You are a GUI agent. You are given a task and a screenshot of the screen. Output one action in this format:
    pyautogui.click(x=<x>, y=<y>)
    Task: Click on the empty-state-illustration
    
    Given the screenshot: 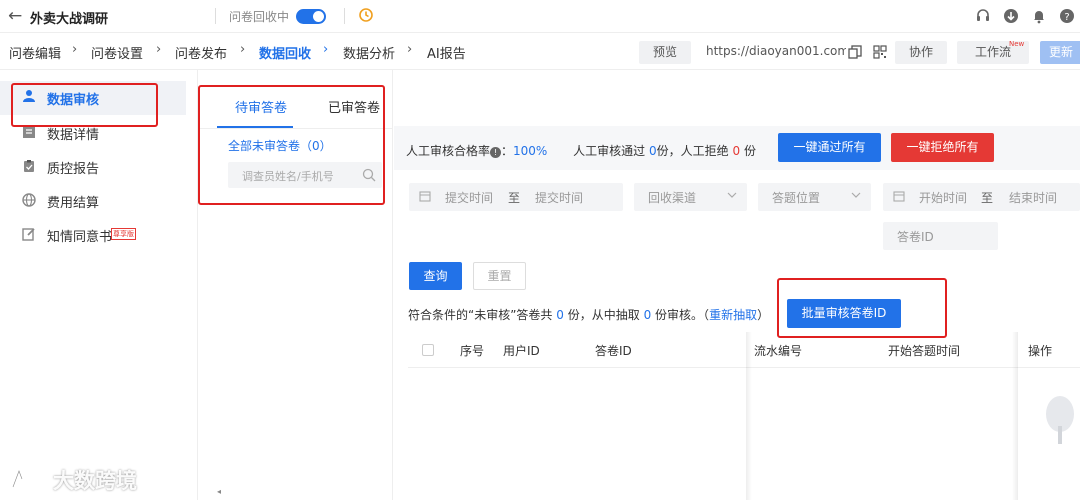 What is the action you would take?
    pyautogui.click(x=1060, y=420)
    